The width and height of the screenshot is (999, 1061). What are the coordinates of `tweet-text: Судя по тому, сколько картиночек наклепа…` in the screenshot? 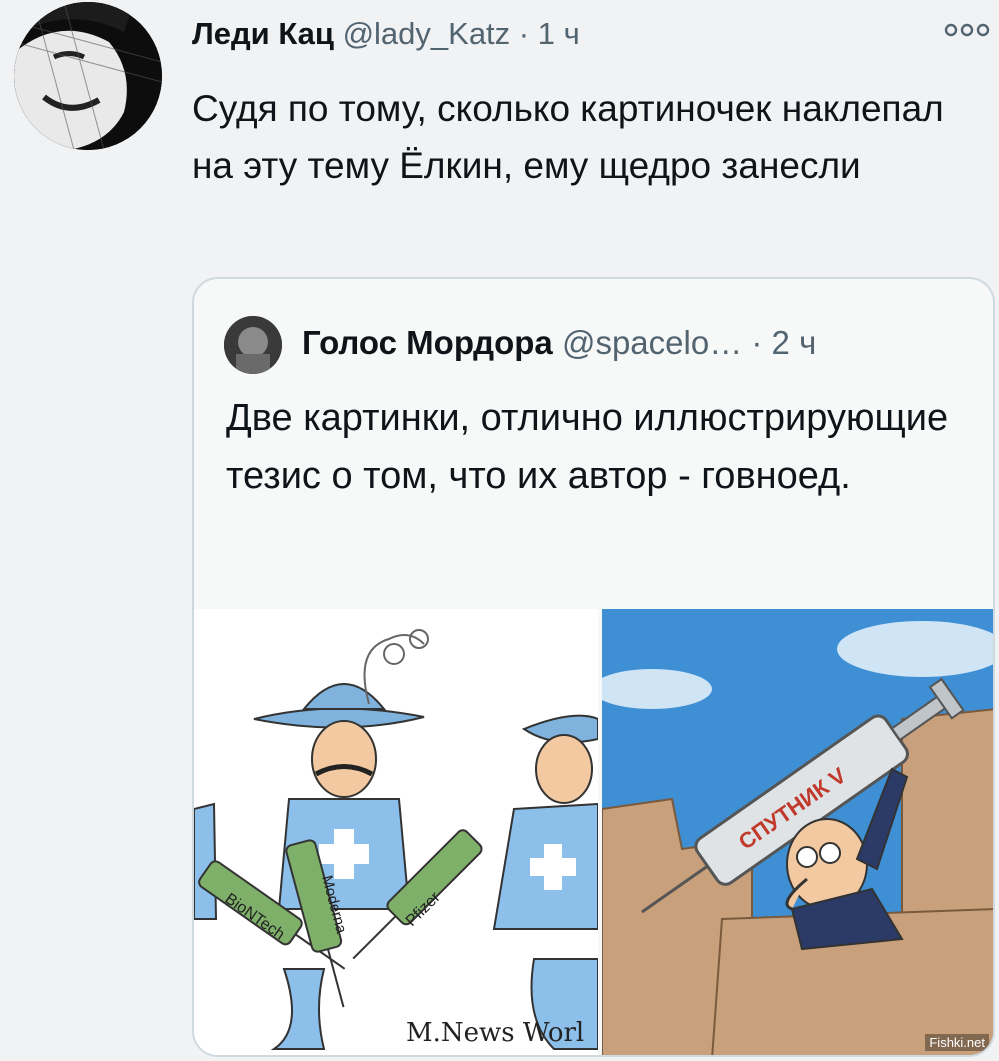 It's located at (568, 137).